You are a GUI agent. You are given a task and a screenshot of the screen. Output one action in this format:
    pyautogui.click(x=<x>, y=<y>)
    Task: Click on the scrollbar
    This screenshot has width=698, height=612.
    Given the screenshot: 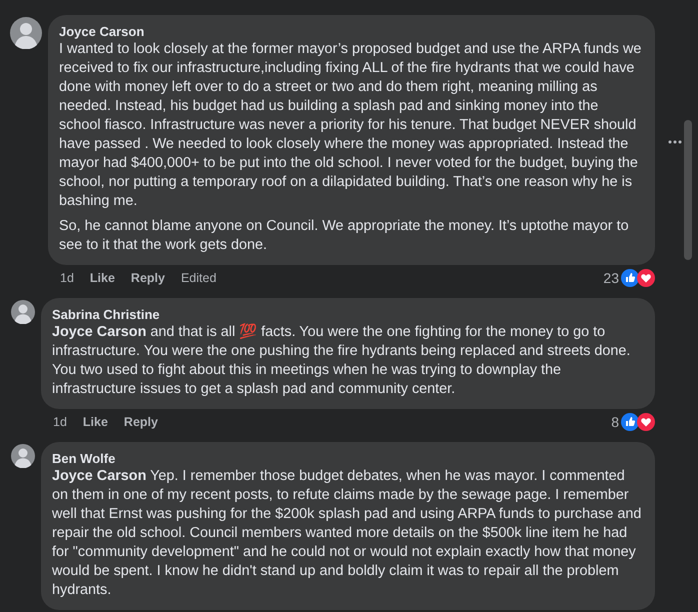 What is the action you would take?
    pyautogui.click(x=688, y=190)
    